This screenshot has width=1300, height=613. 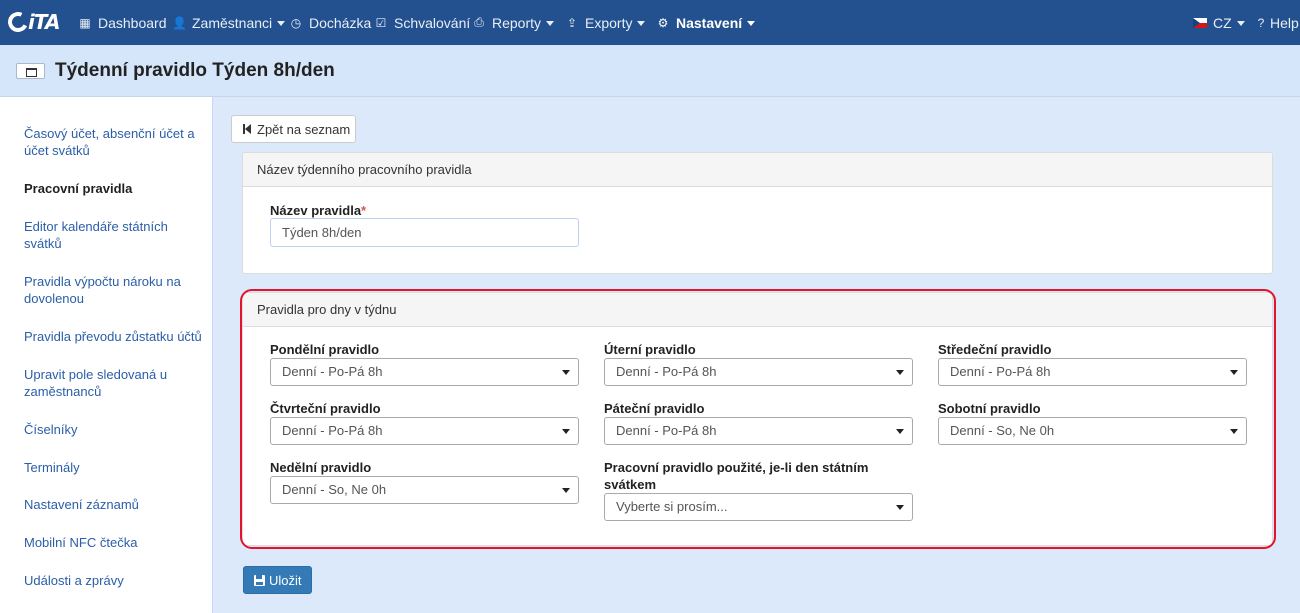 What do you see at coordinates (1092, 372) in the screenshot?
I see `wednesday-rule-select: Denní - Po-Pá 8h` at bounding box center [1092, 372].